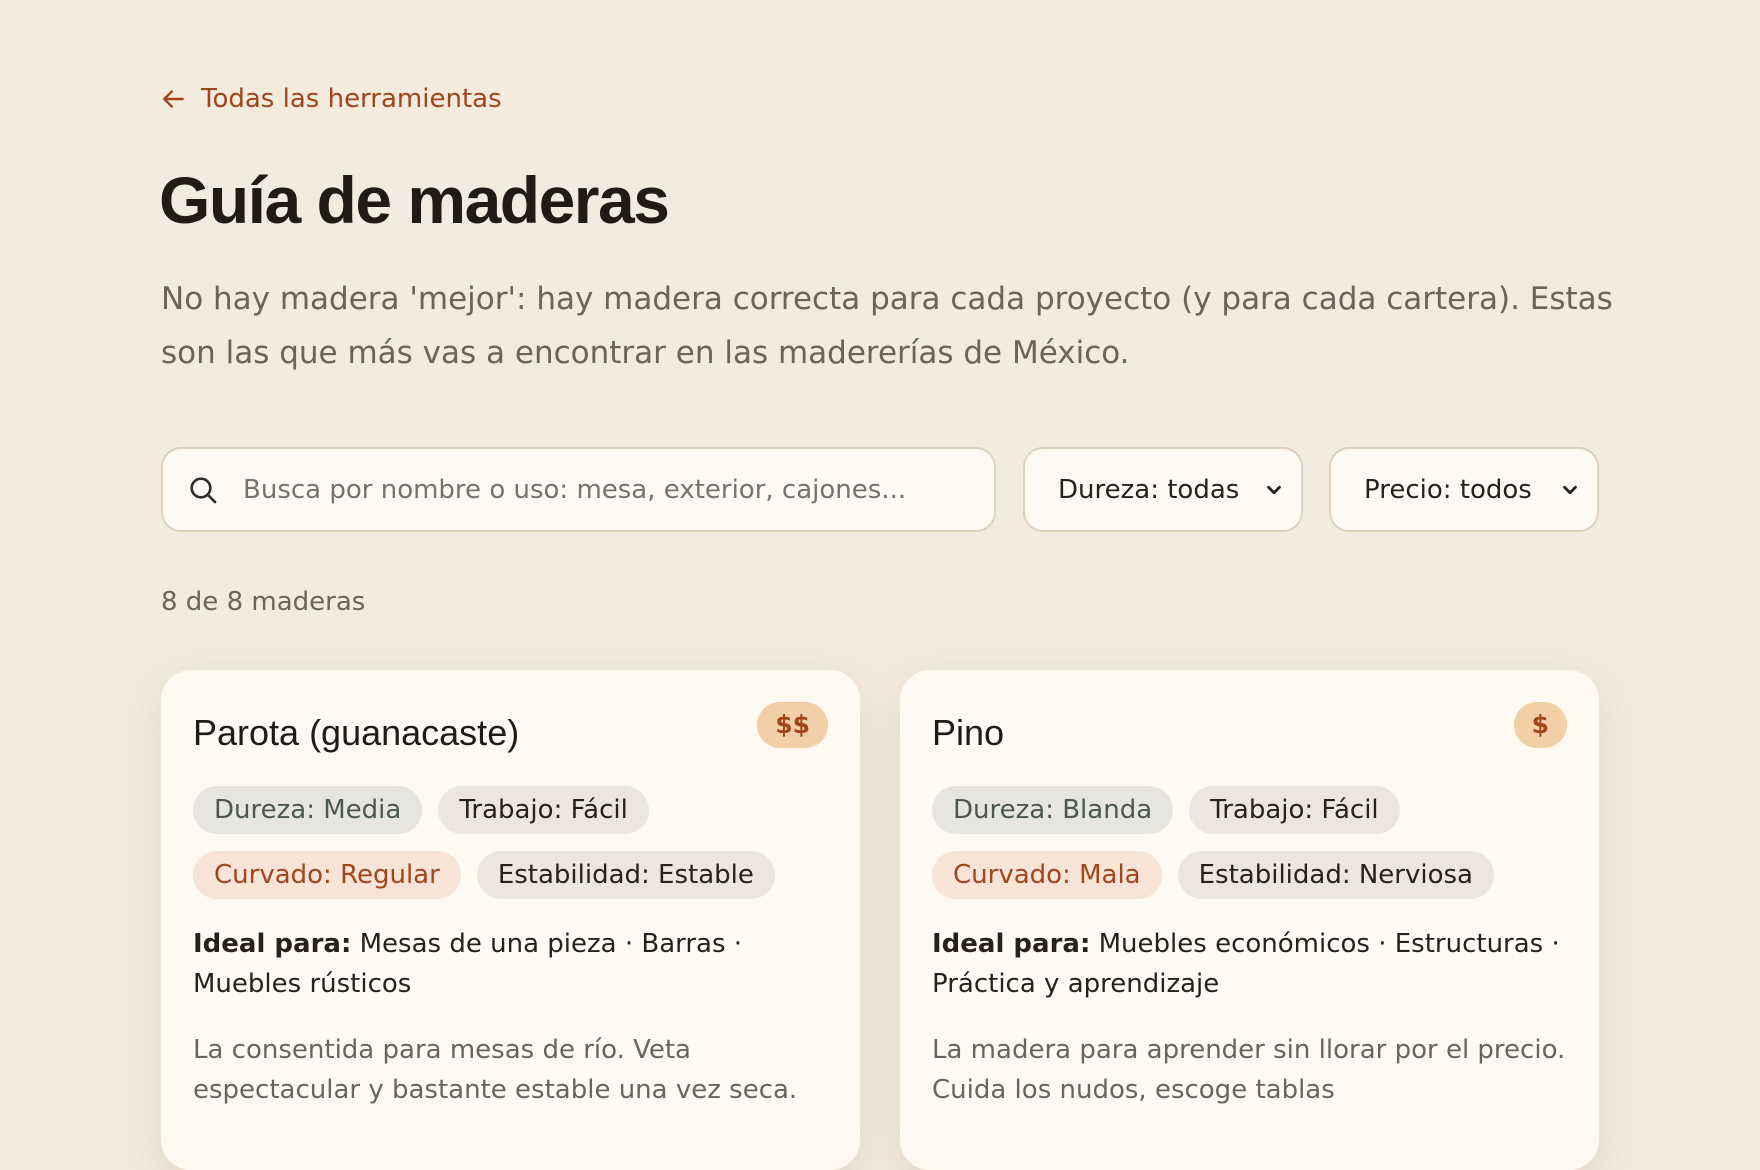 This screenshot has height=1170, width=1760. What do you see at coordinates (968, 732) in the screenshot?
I see `wood-card-title: Pino` at bounding box center [968, 732].